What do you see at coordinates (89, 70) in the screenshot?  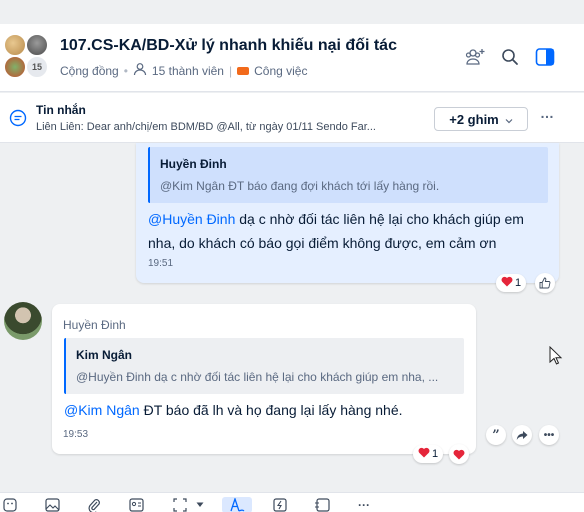 I see `group-type: Cộng đồng` at bounding box center [89, 70].